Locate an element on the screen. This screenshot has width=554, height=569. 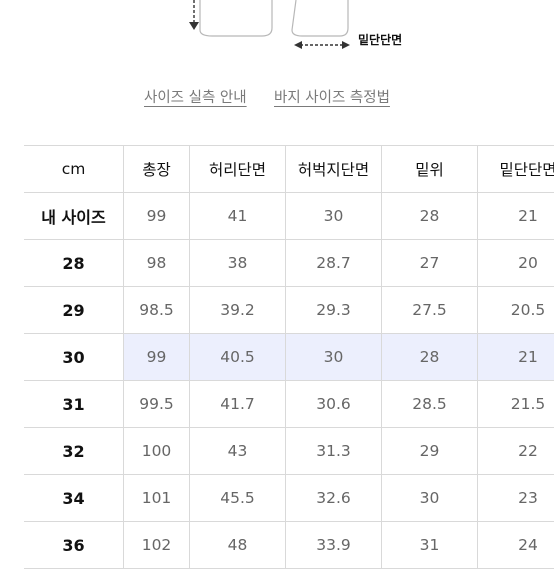
size-guide-link: 사이즈 실측 안내 is located at coordinates (195, 96).